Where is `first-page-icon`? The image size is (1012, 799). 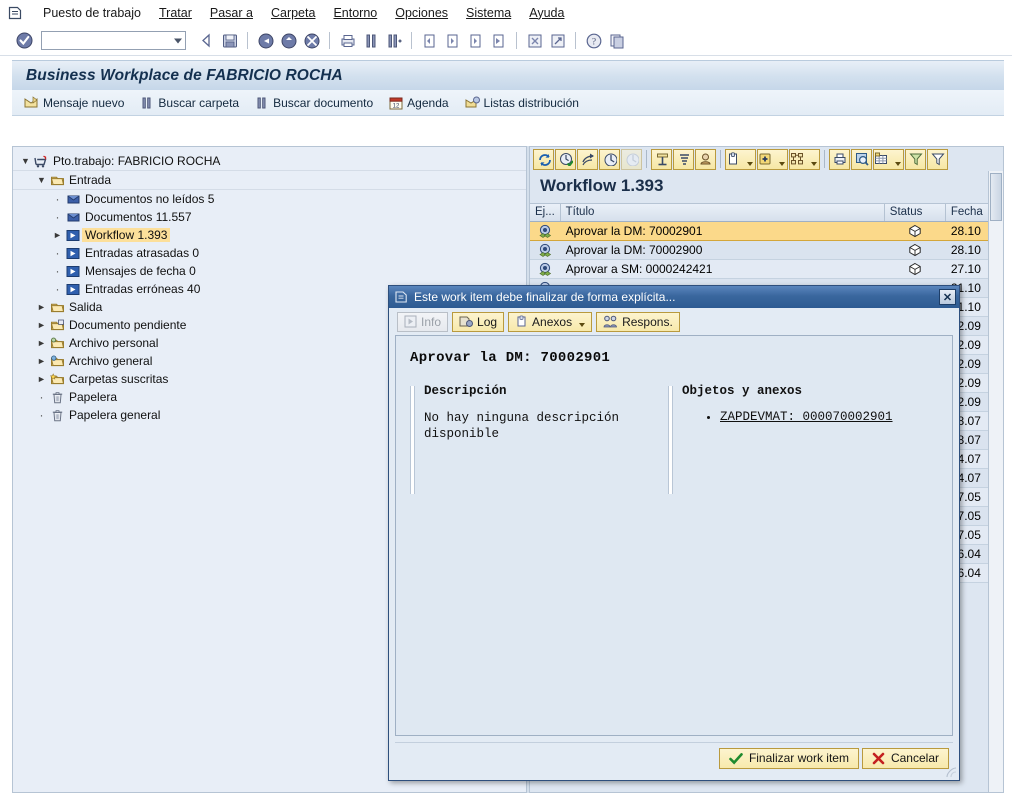
first-page-icon is located at coordinates (429, 40).